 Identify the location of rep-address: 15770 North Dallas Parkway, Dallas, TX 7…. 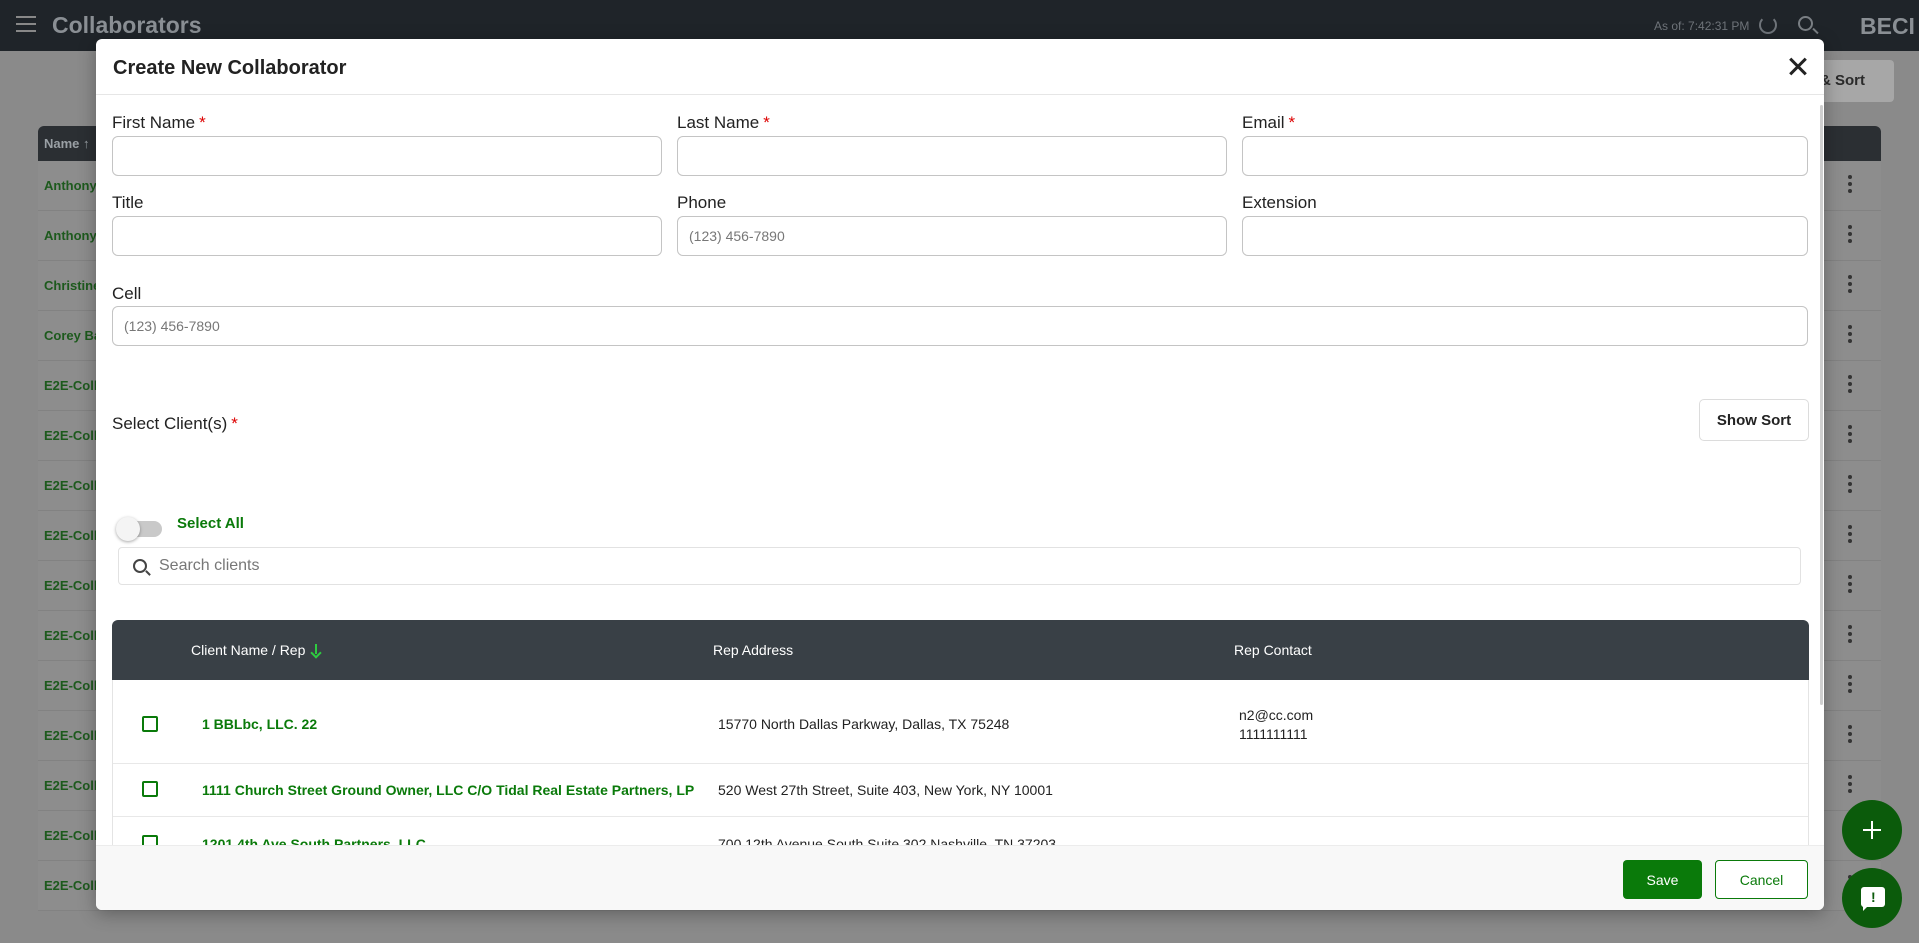
(864, 724).